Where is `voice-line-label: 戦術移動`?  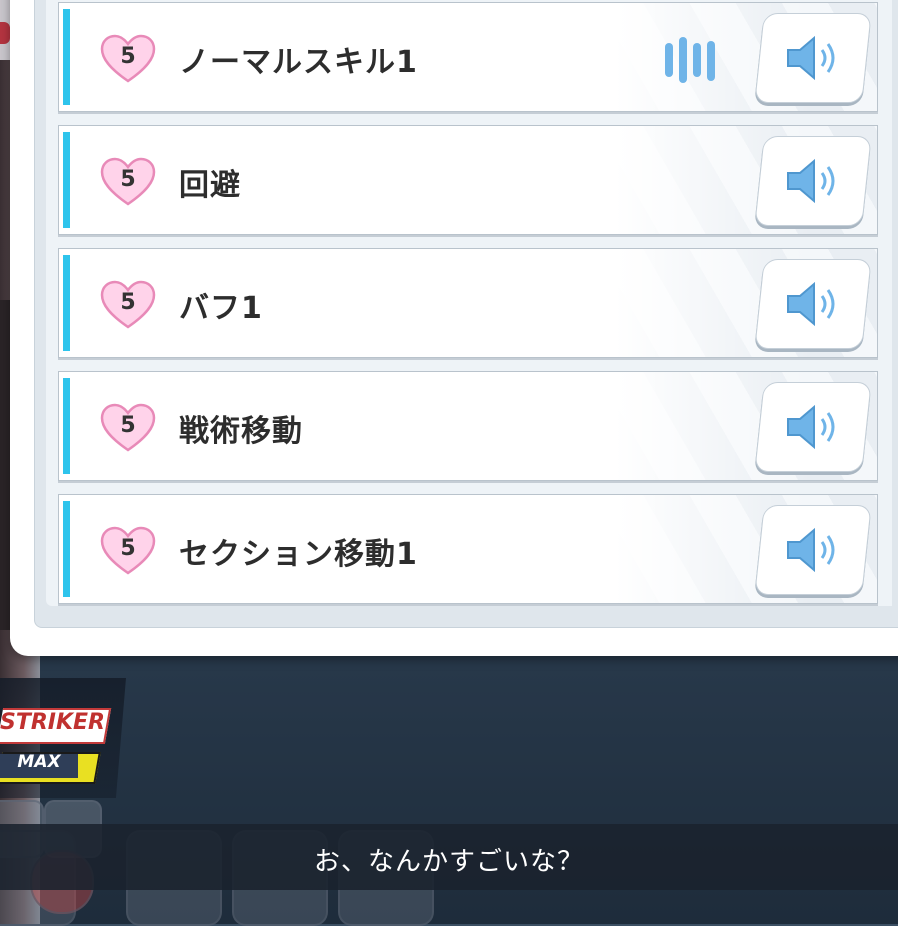
voice-line-label: 戦術移動 is located at coordinates (241, 431).